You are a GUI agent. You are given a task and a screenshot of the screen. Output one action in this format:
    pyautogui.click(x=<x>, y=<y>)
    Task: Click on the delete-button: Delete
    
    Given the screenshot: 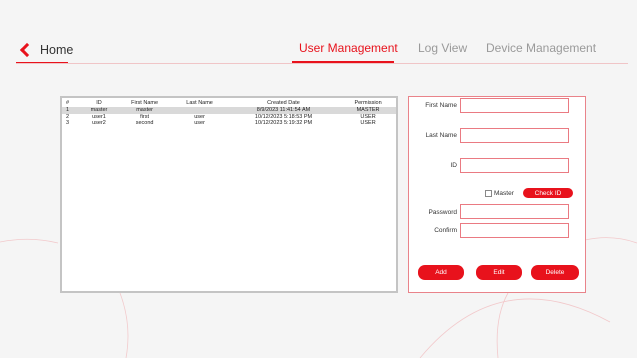 What is the action you would take?
    pyautogui.click(x=555, y=272)
    